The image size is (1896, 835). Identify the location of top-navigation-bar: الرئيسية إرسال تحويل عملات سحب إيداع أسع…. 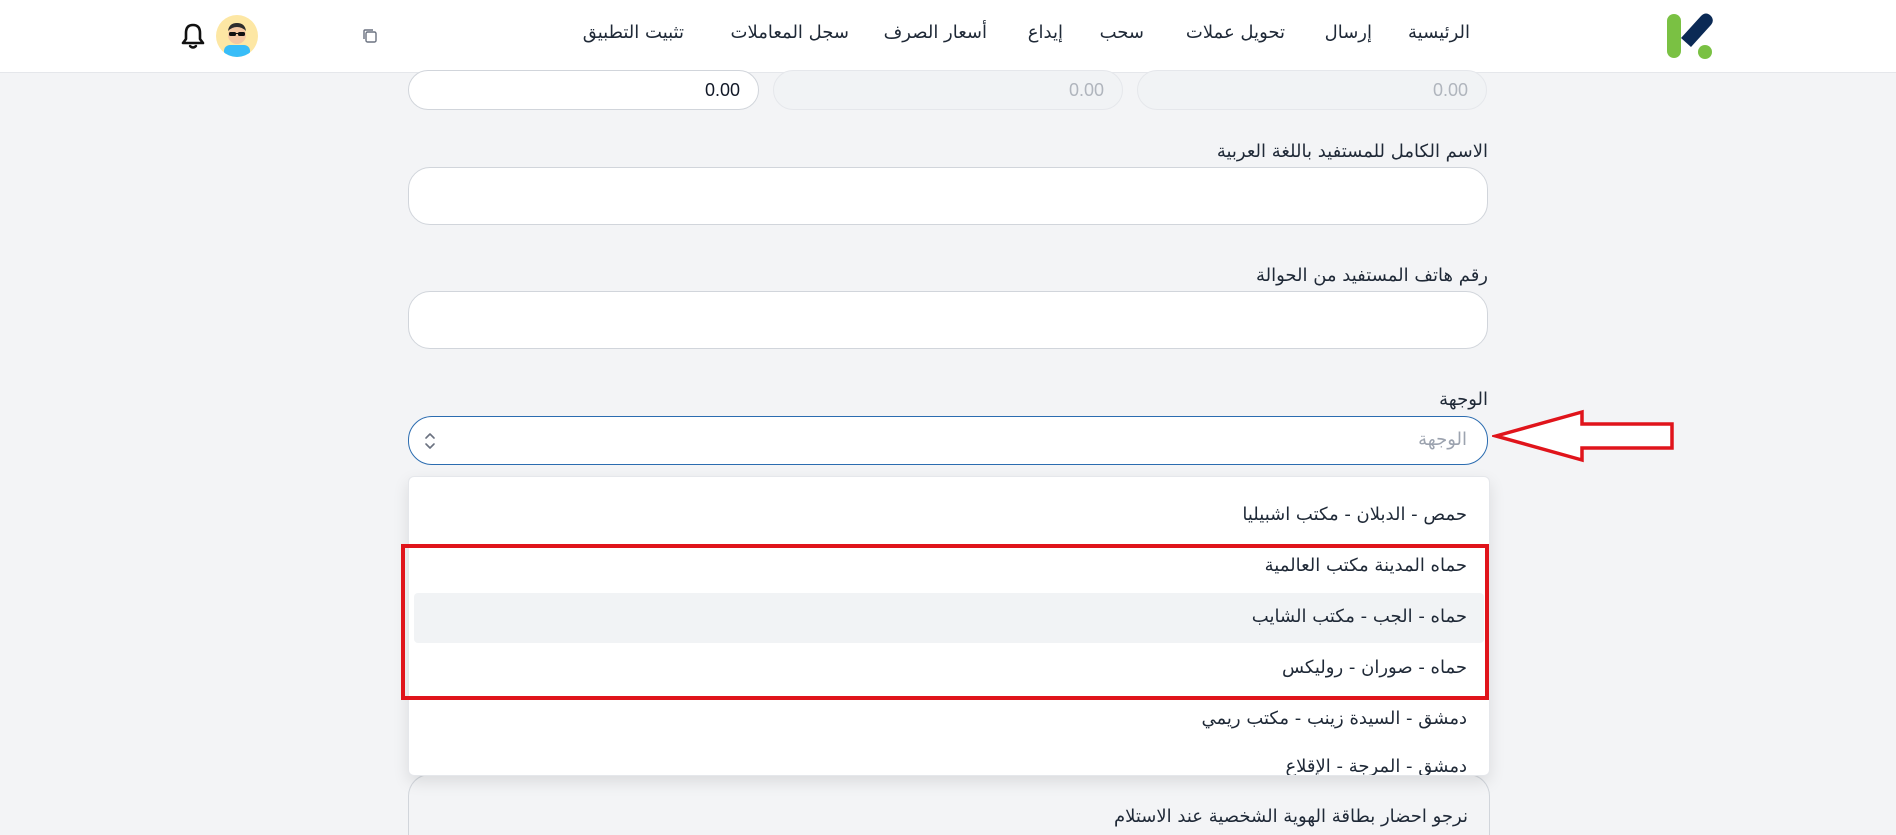
(948, 36).